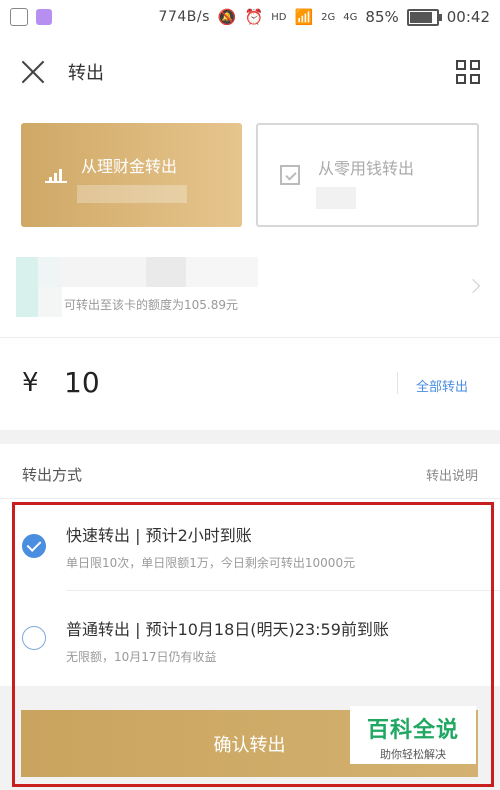  I want to click on signal-2g: 2G, so click(328, 17).